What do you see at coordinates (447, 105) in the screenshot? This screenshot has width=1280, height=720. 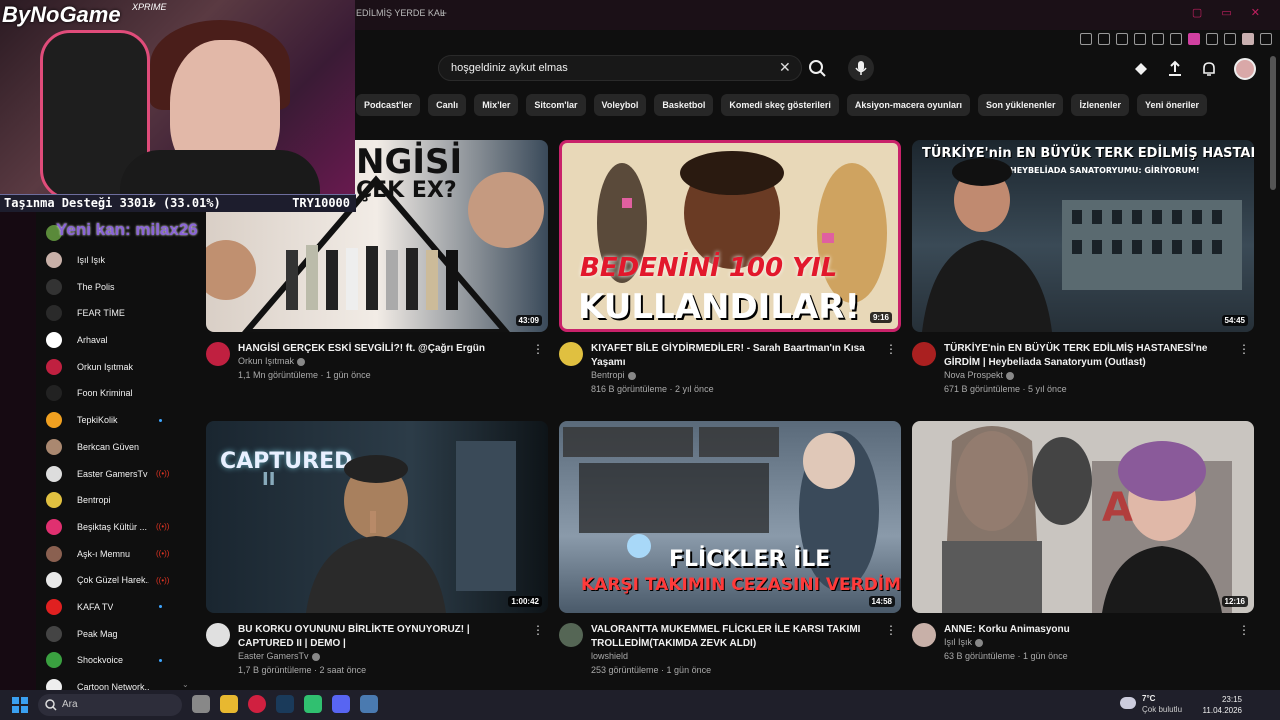 I see `chip-live: Canlı` at bounding box center [447, 105].